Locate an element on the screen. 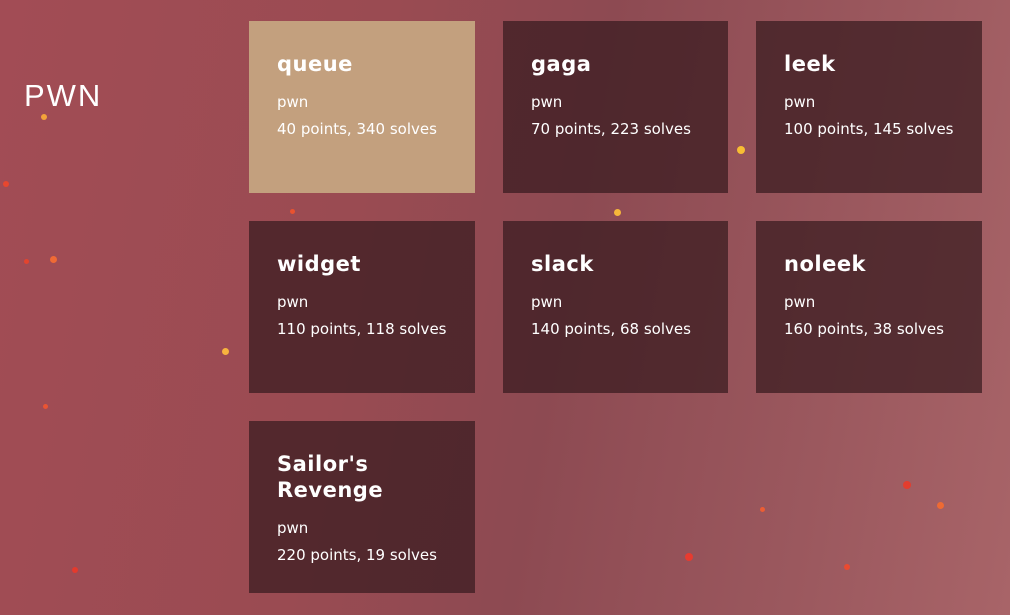  challenge-stats: 140 points, 68 solves is located at coordinates (611, 329).